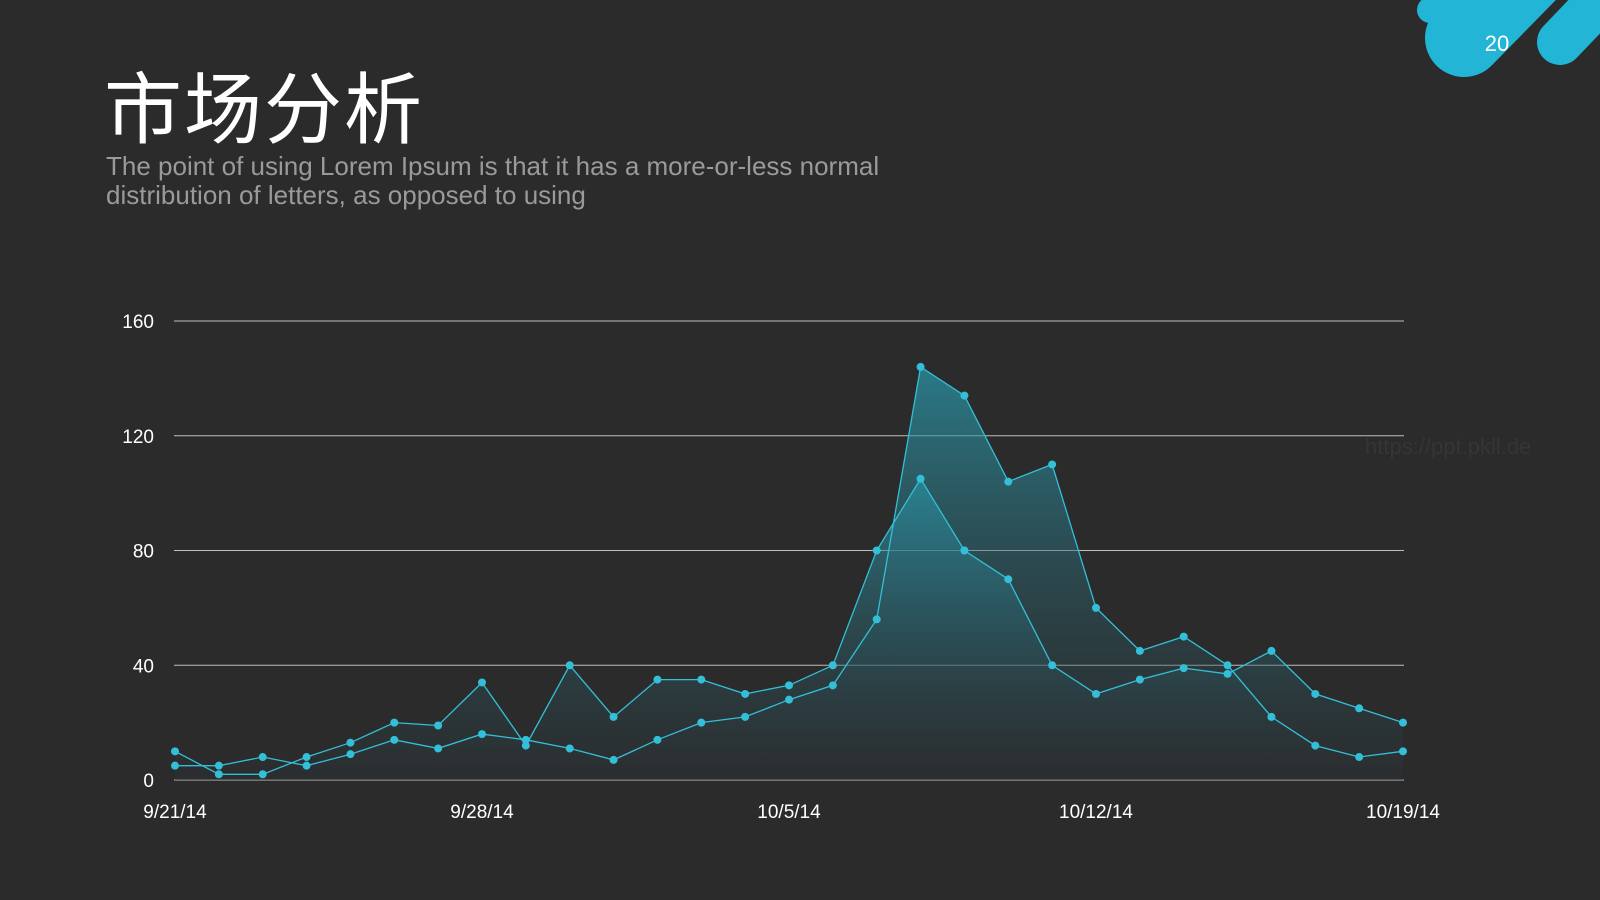 The width and height of the screenshot is (1600, 900). Describe the element at coordinates (1568, 32) in the screenshot. I see `corner-stripe-right` at that location.